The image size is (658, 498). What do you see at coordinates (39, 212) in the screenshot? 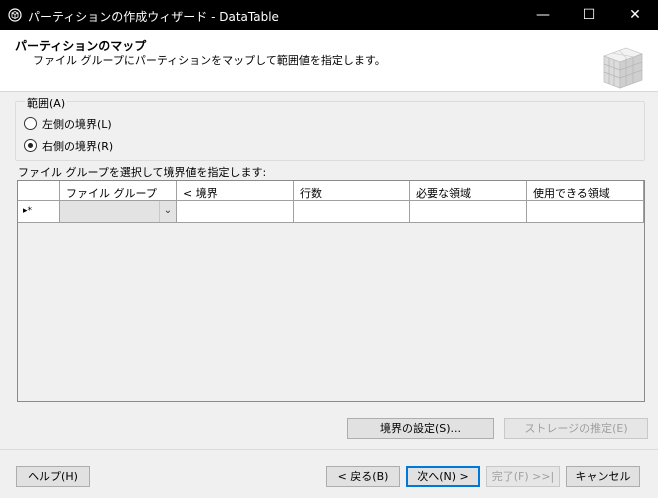
I see `new-row-indicator: ▸*` at bounding box center [39, 212].